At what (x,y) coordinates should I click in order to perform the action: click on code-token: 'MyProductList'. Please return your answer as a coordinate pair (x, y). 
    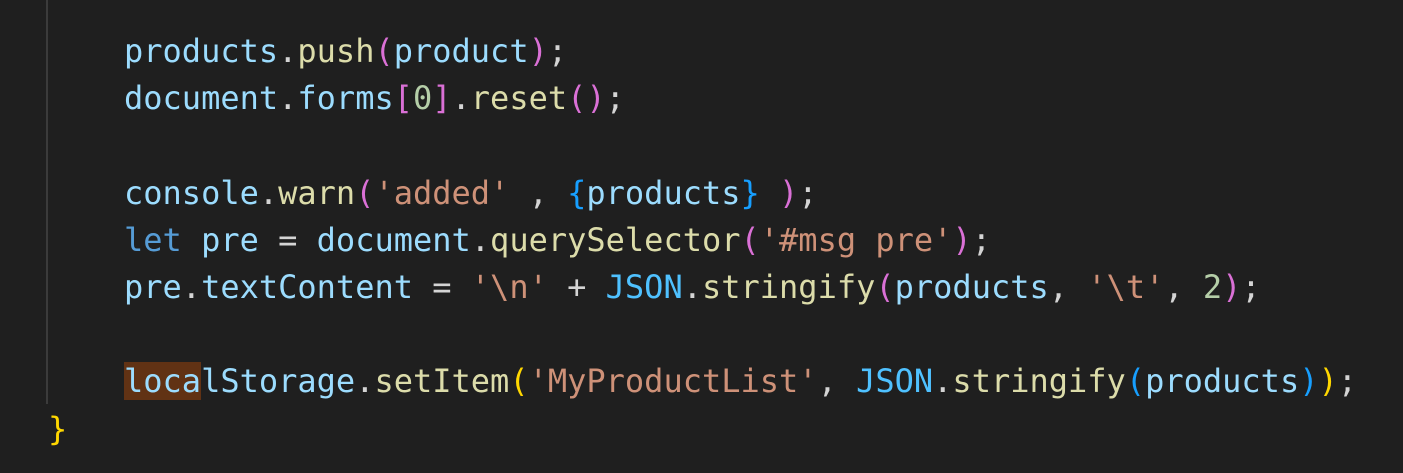
    Looking at the image, I should click on (673, 381).